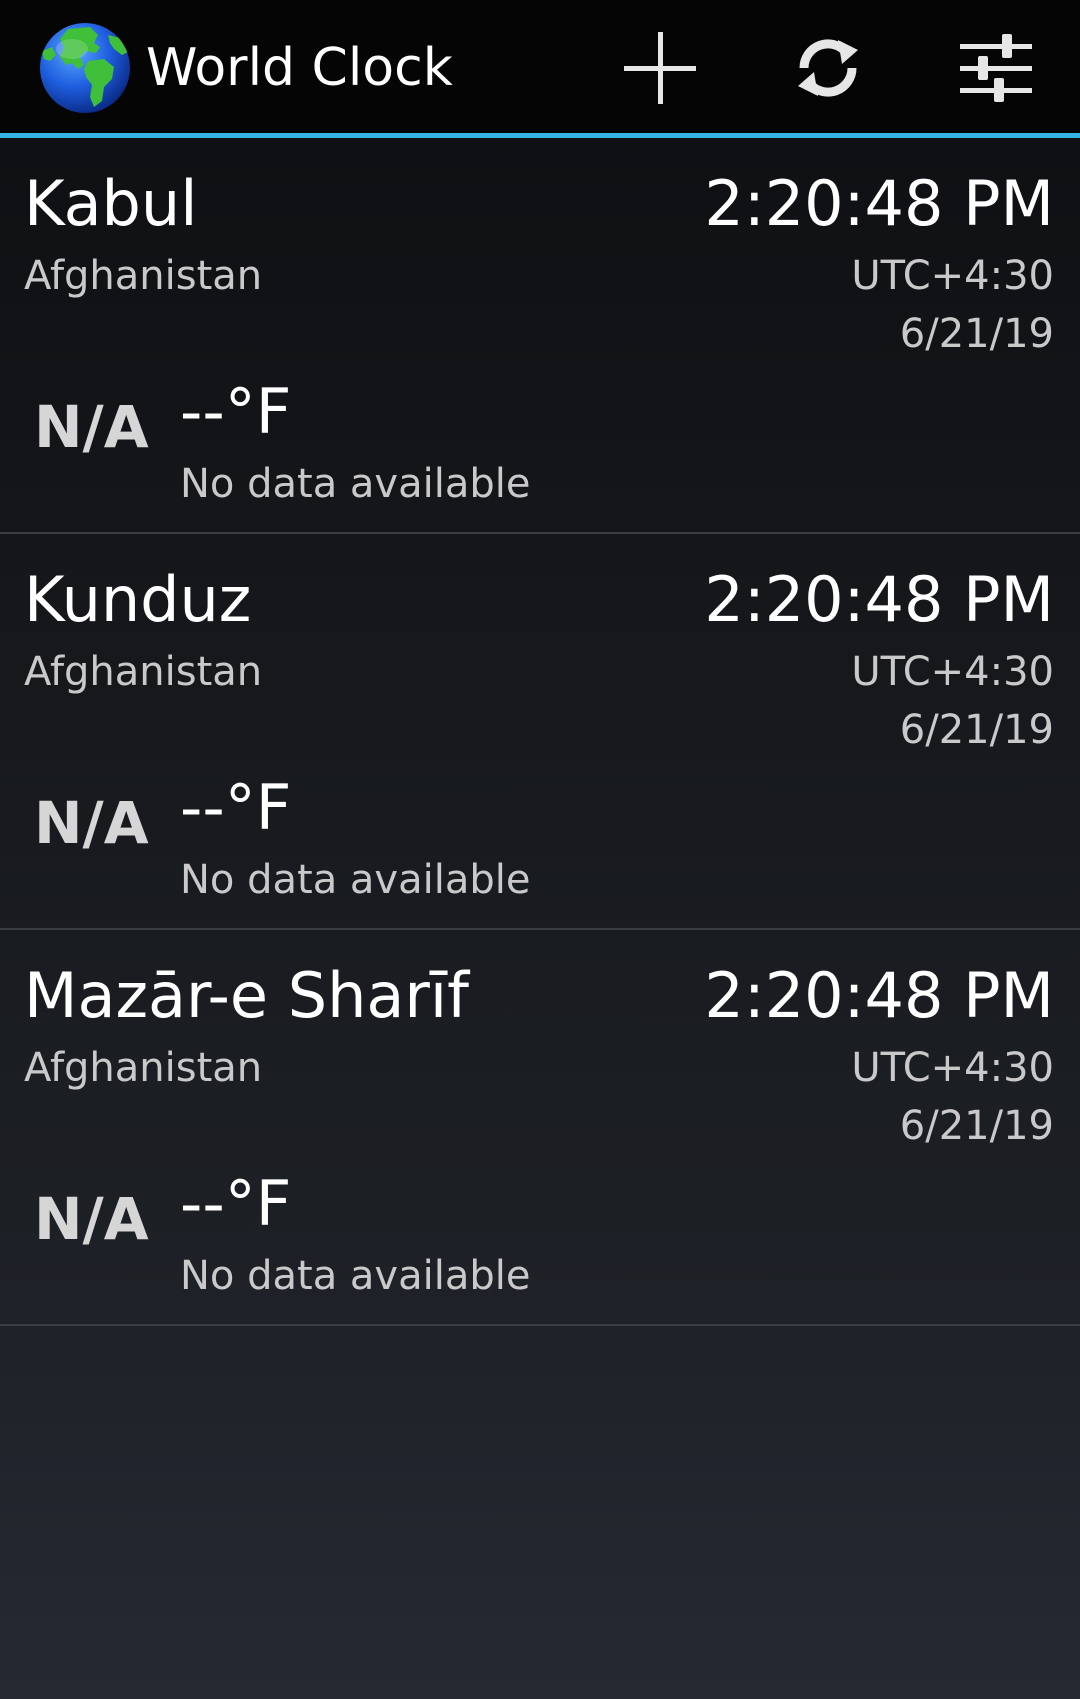 This screenshot has height=1699, width=1080. I want to click on action-bar: World Clock, so click(540, 69).